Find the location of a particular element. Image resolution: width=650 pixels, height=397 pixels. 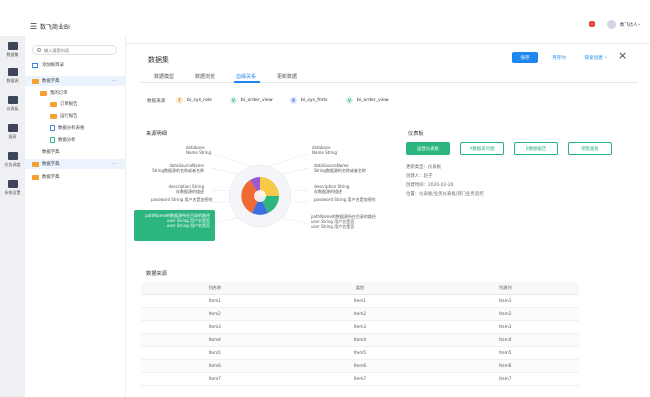

table-row: Item2 Item2 Item2 is located at coordinates (360, 314).